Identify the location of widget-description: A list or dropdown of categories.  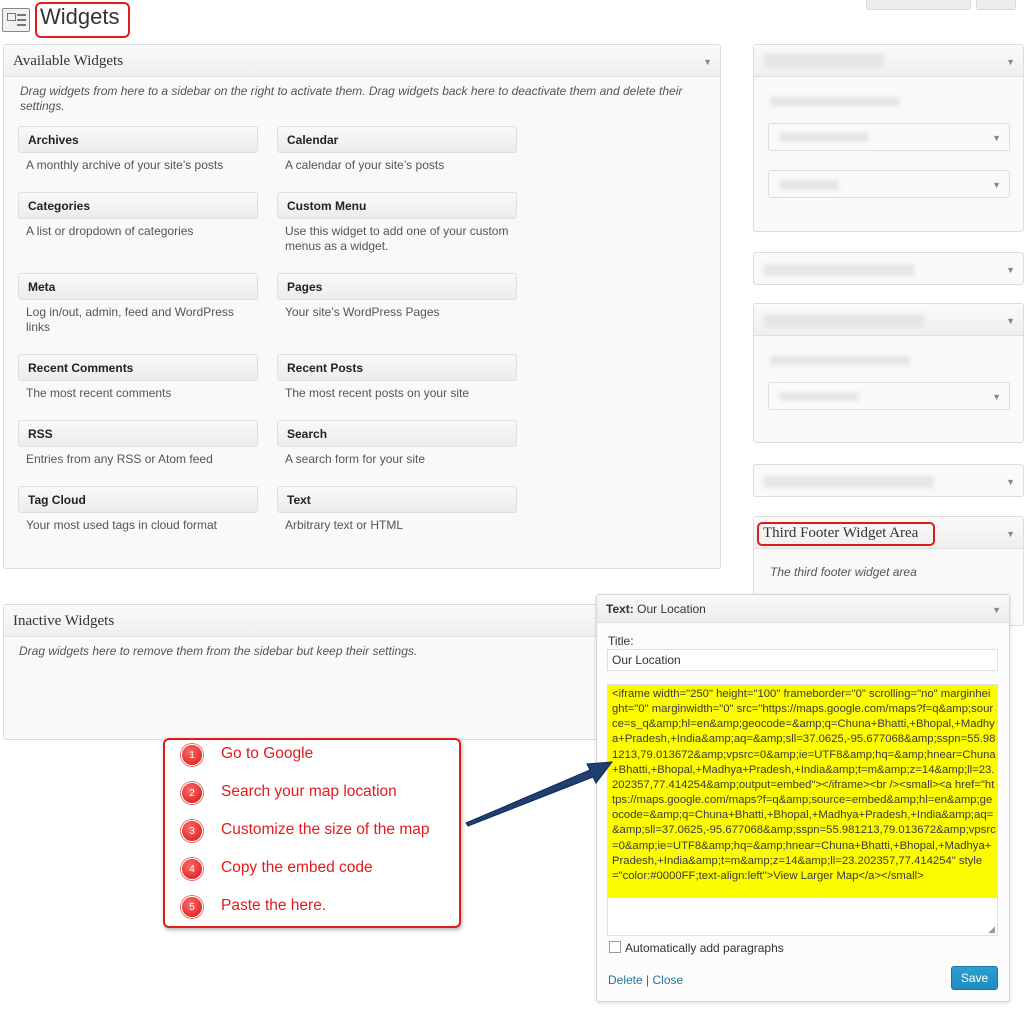
(110, 231).